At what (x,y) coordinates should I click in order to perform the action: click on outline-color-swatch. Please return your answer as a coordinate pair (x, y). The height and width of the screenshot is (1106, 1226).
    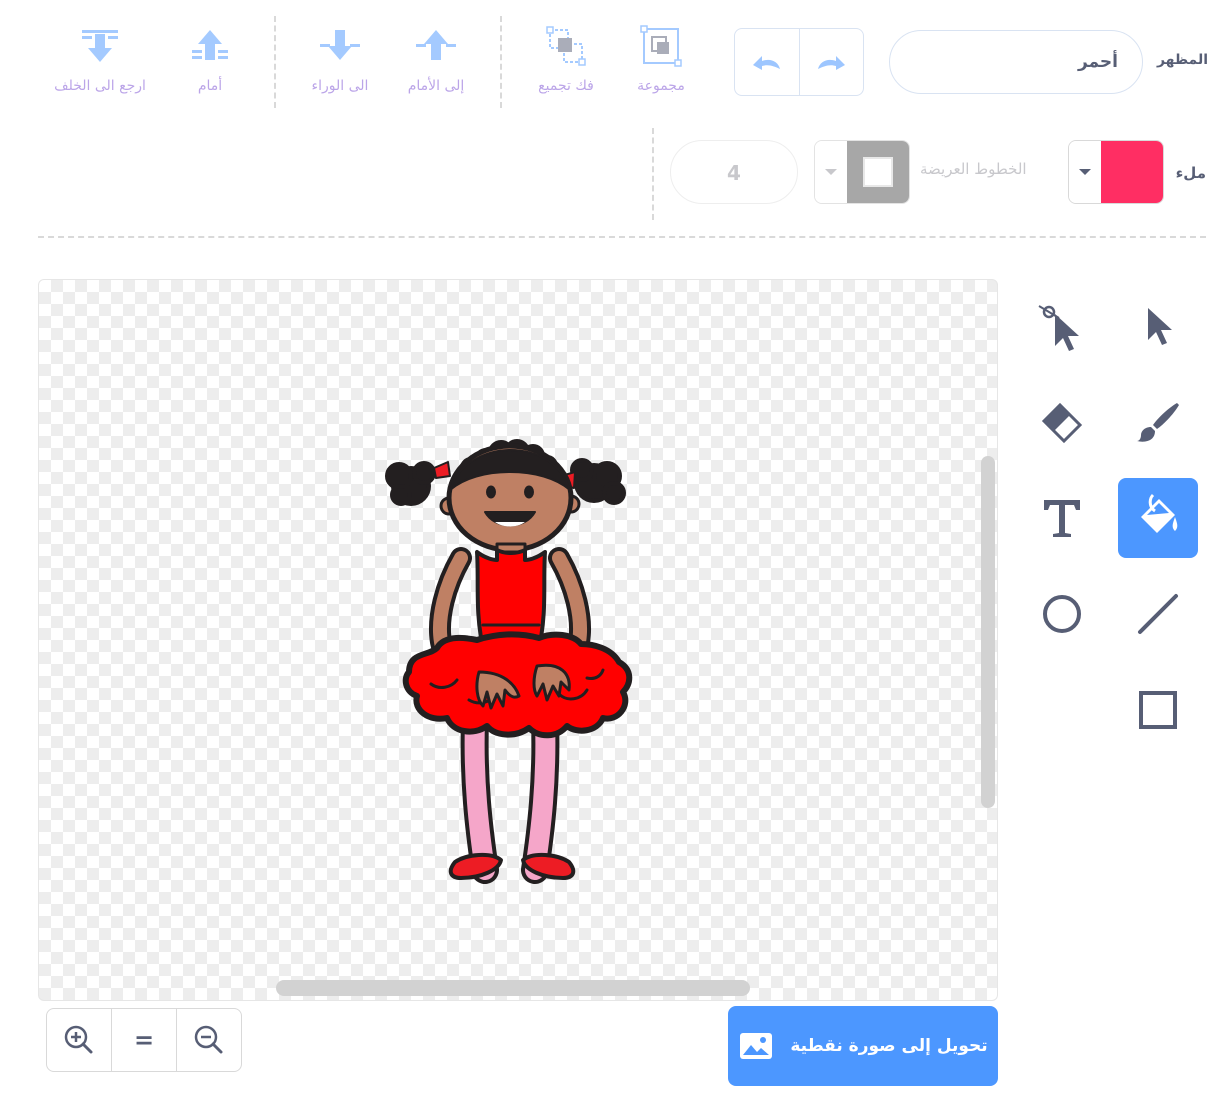
    Looking at the image, I should click on (878, 172).